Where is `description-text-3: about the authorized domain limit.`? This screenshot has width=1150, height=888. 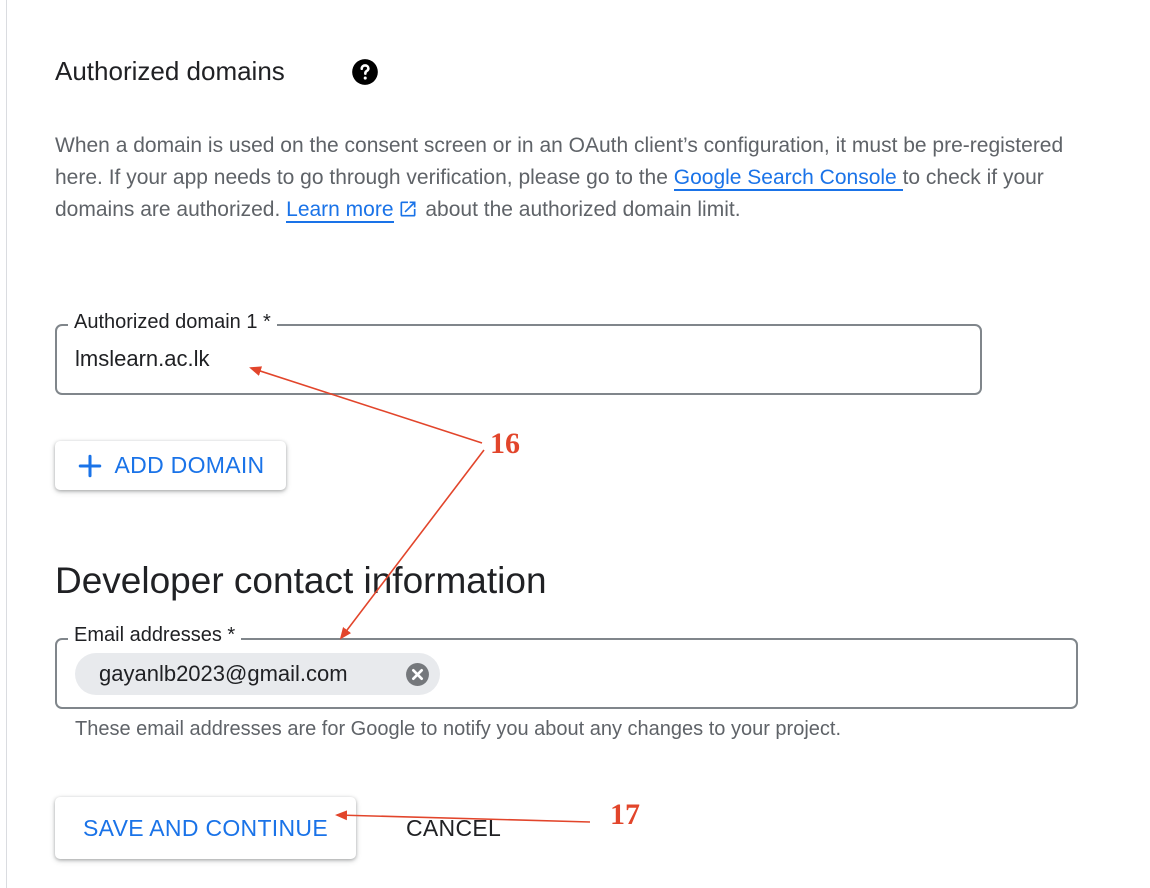
description-text-3: about the authorized domain limit. is located at coordinates (580, 209).